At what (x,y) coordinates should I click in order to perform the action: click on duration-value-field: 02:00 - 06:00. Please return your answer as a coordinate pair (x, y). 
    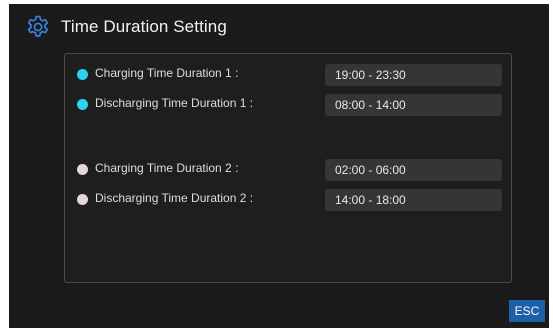
    Looking at the image, I should click on (413, 170).